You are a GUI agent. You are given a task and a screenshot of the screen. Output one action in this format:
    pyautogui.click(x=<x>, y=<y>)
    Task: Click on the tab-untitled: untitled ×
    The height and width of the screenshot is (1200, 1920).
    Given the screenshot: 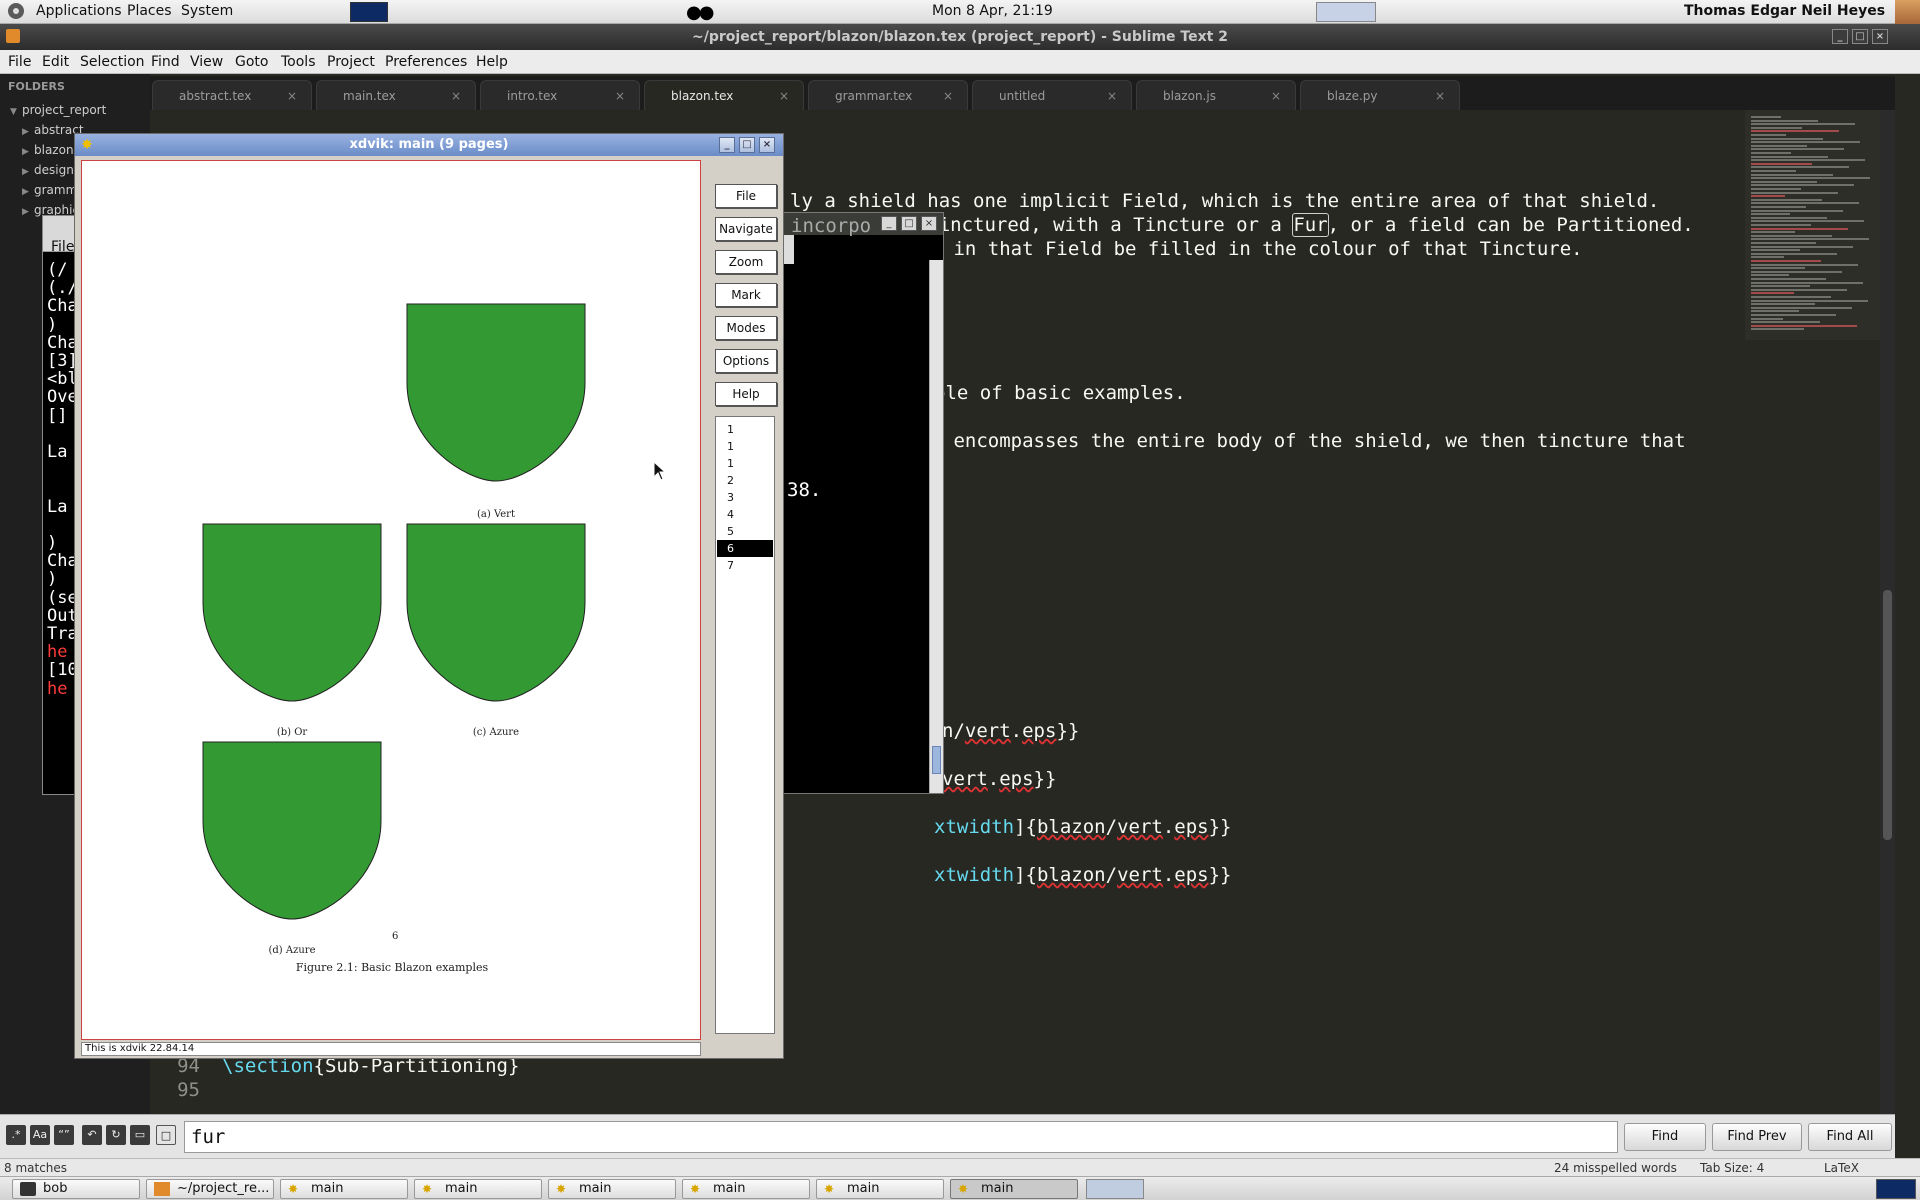 What is the action you would take?
    pyautogui.click(x=1052, y=95)
    